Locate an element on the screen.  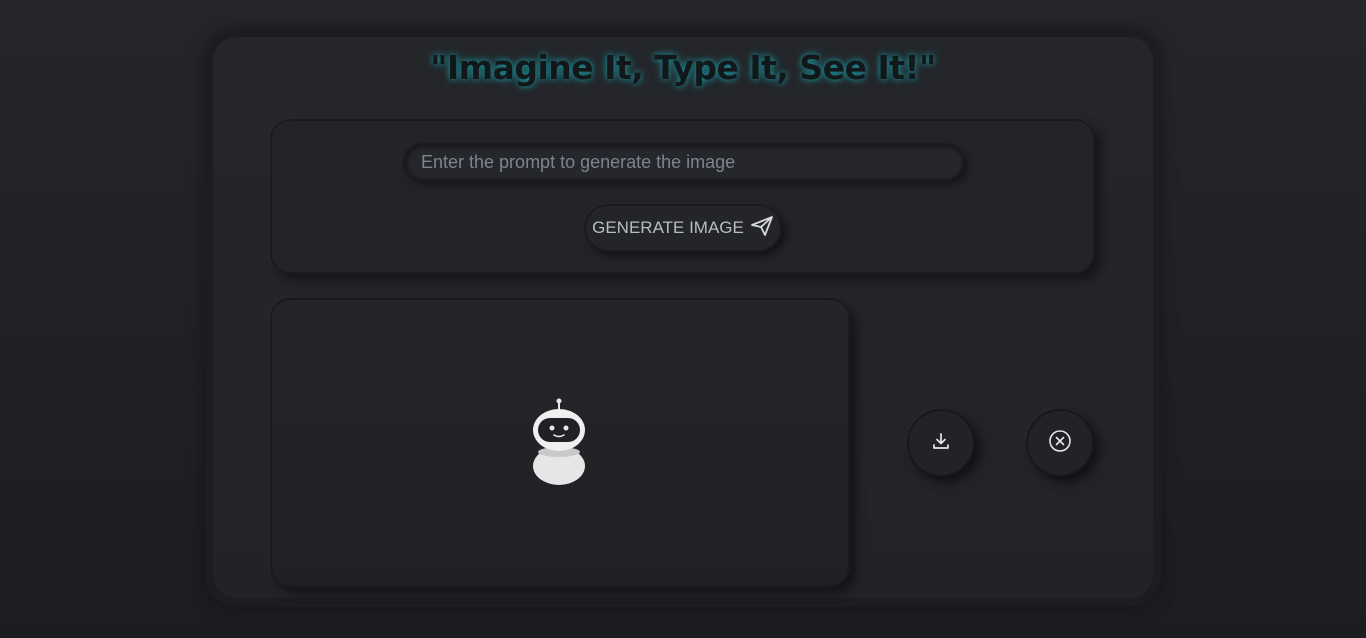
clear-button is located at coordinates (1060, 443).